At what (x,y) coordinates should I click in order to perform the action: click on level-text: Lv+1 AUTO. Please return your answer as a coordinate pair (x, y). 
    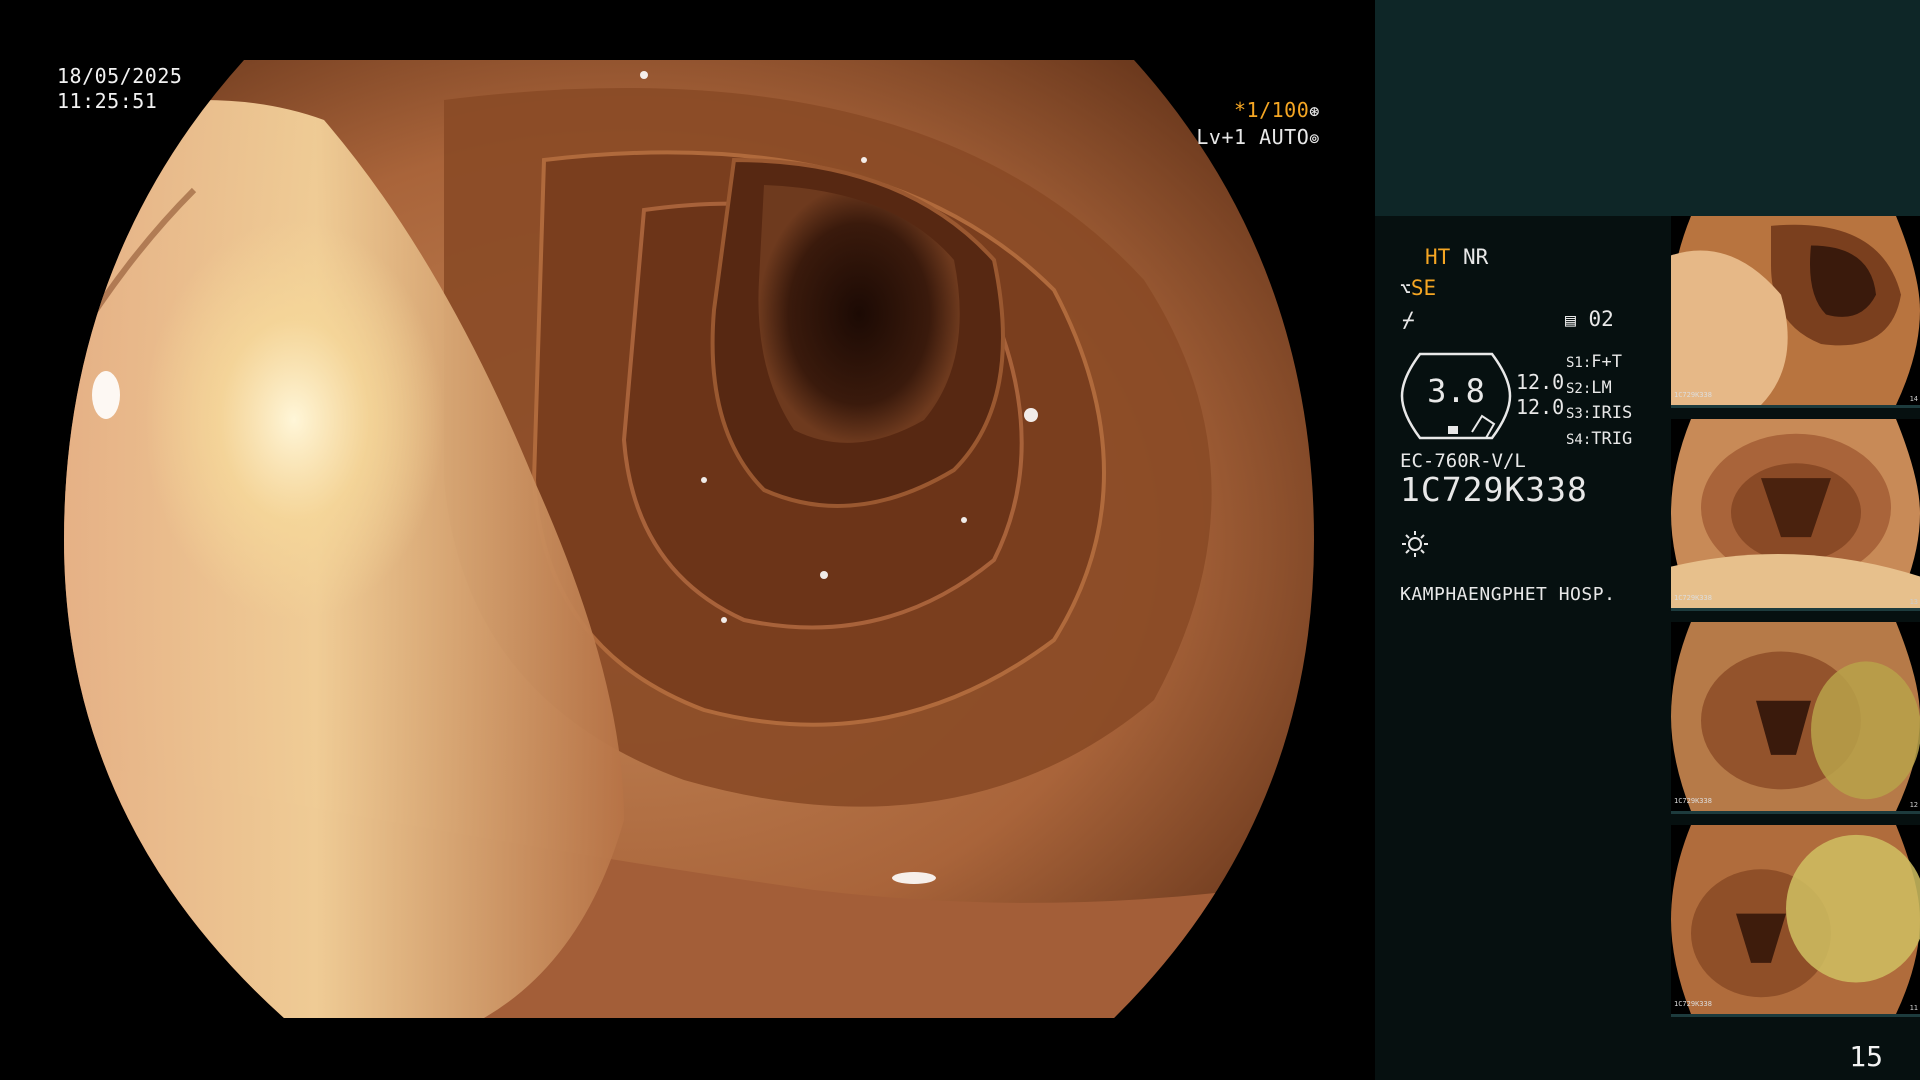
    Looking at the image, I should click on (1253, 137).